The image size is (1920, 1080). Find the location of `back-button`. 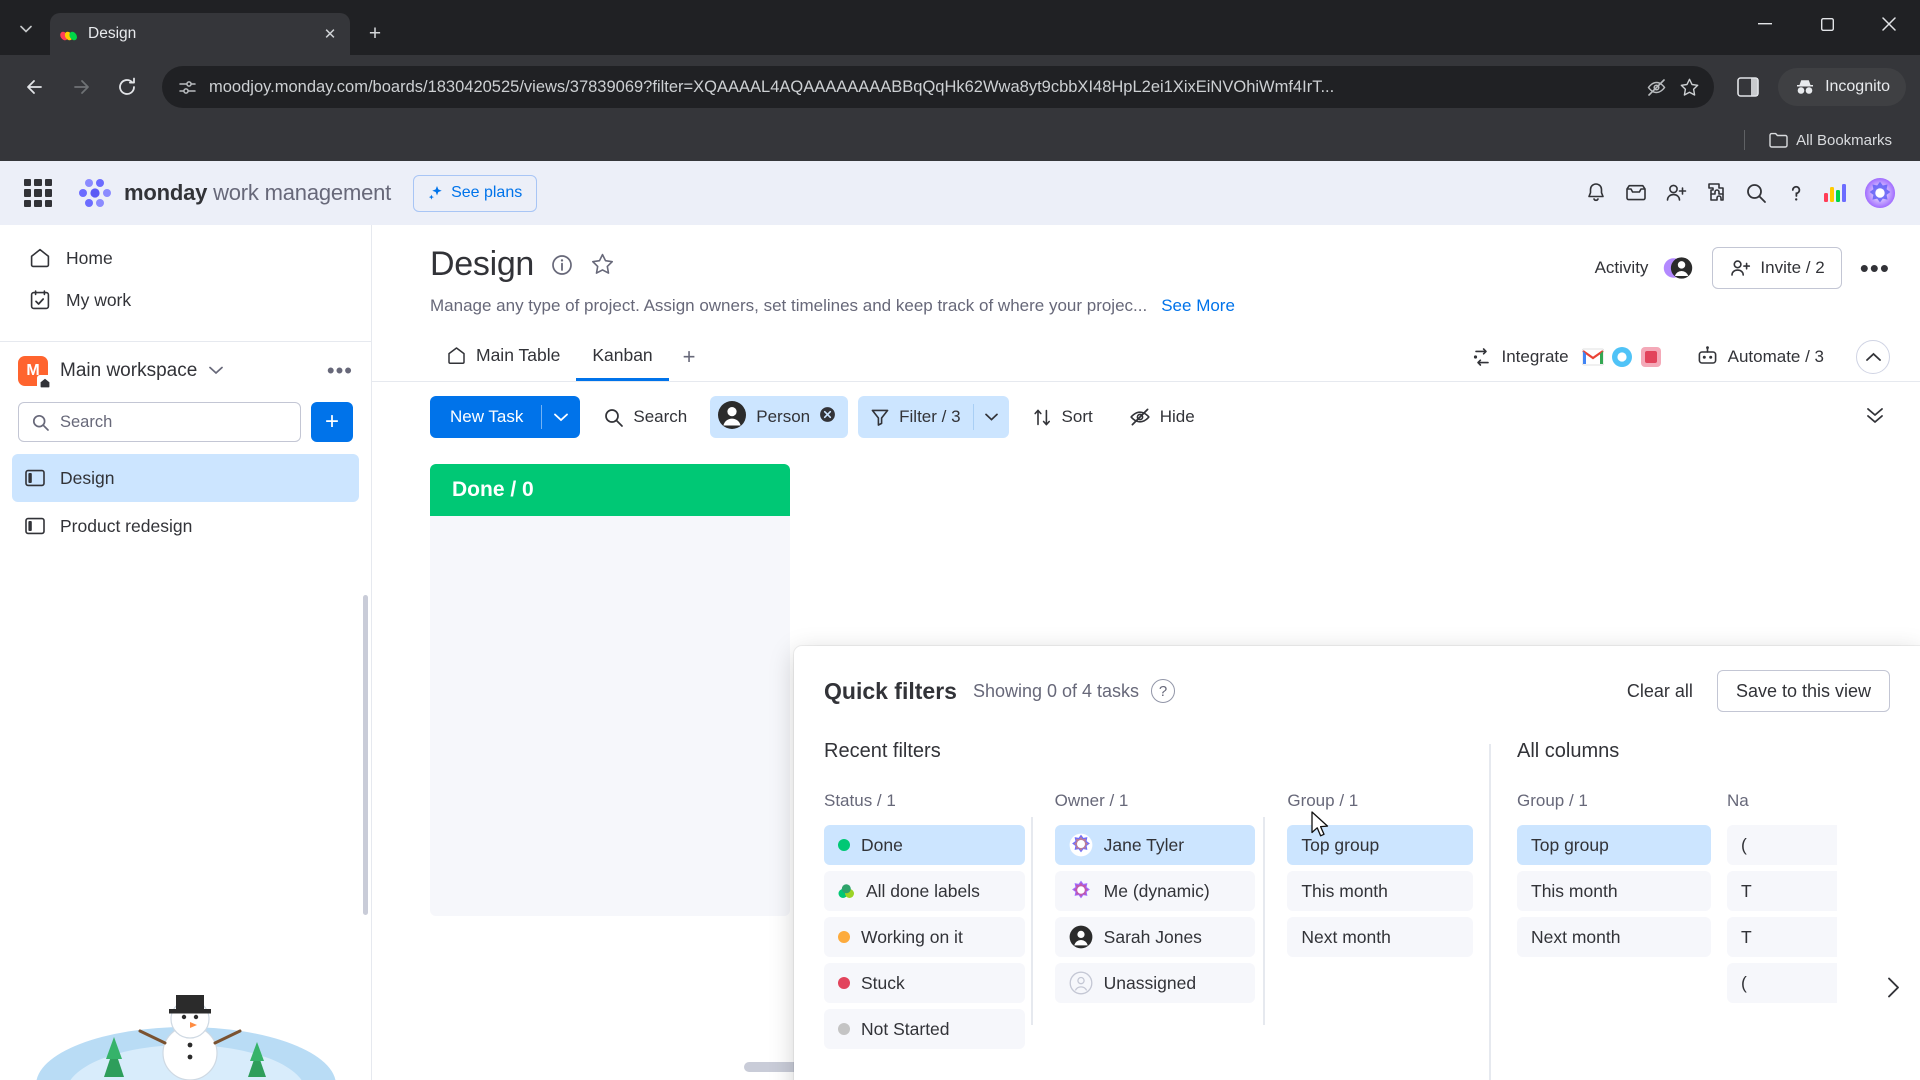

back-button is located at coordinates (35, 87).